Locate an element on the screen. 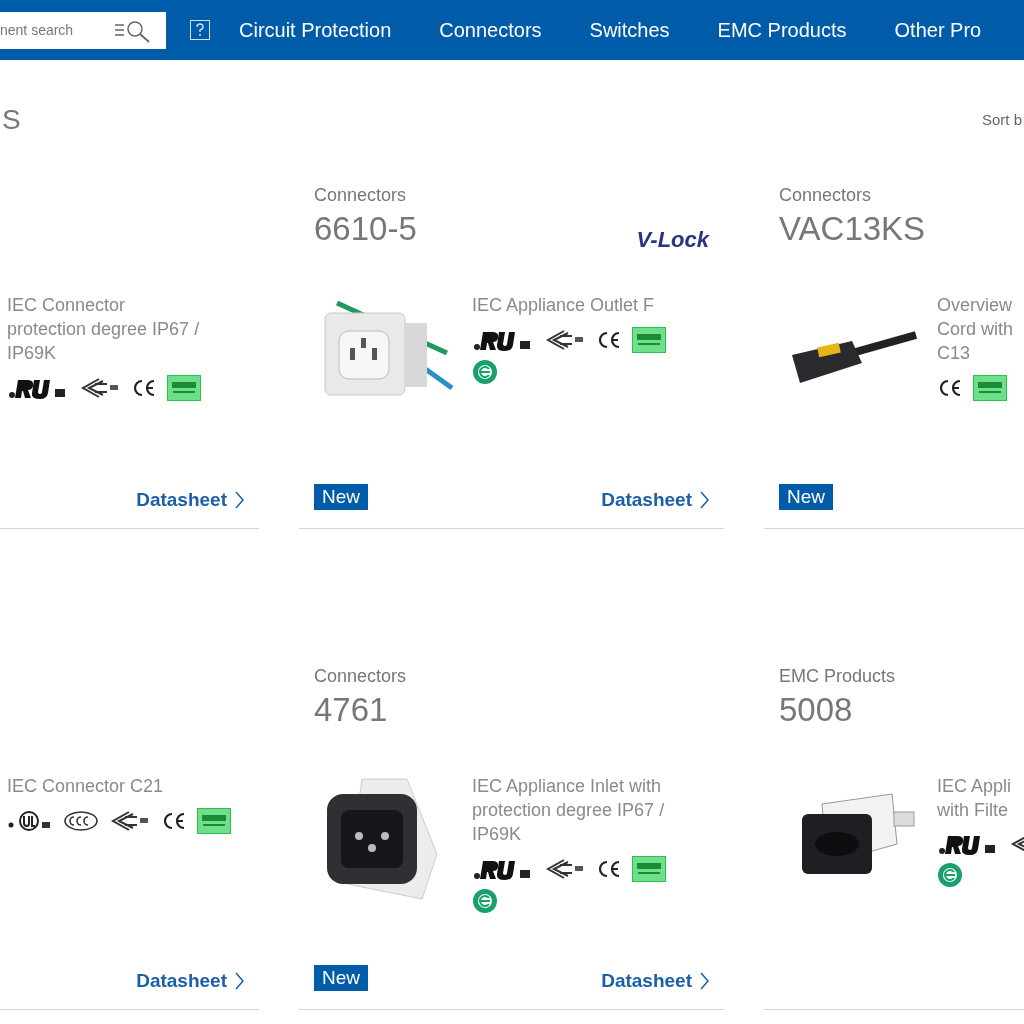 Image resolution: width=1024 pixels, height=1024 pixels. page-heading: S is located at coordinates (11, 120).